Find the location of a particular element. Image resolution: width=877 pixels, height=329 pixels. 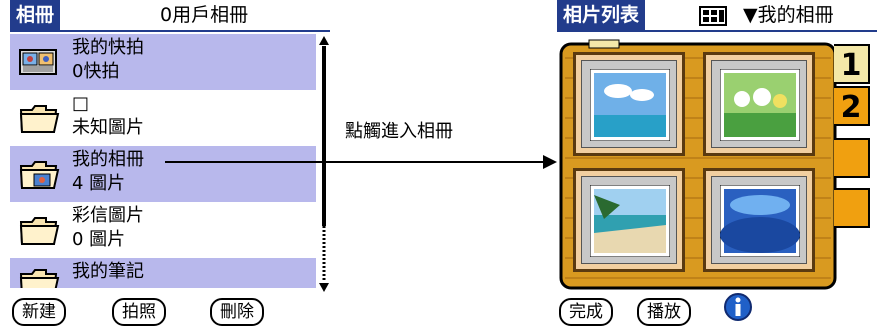

delete-button: 刪除 is located at coordinates (237, 312).